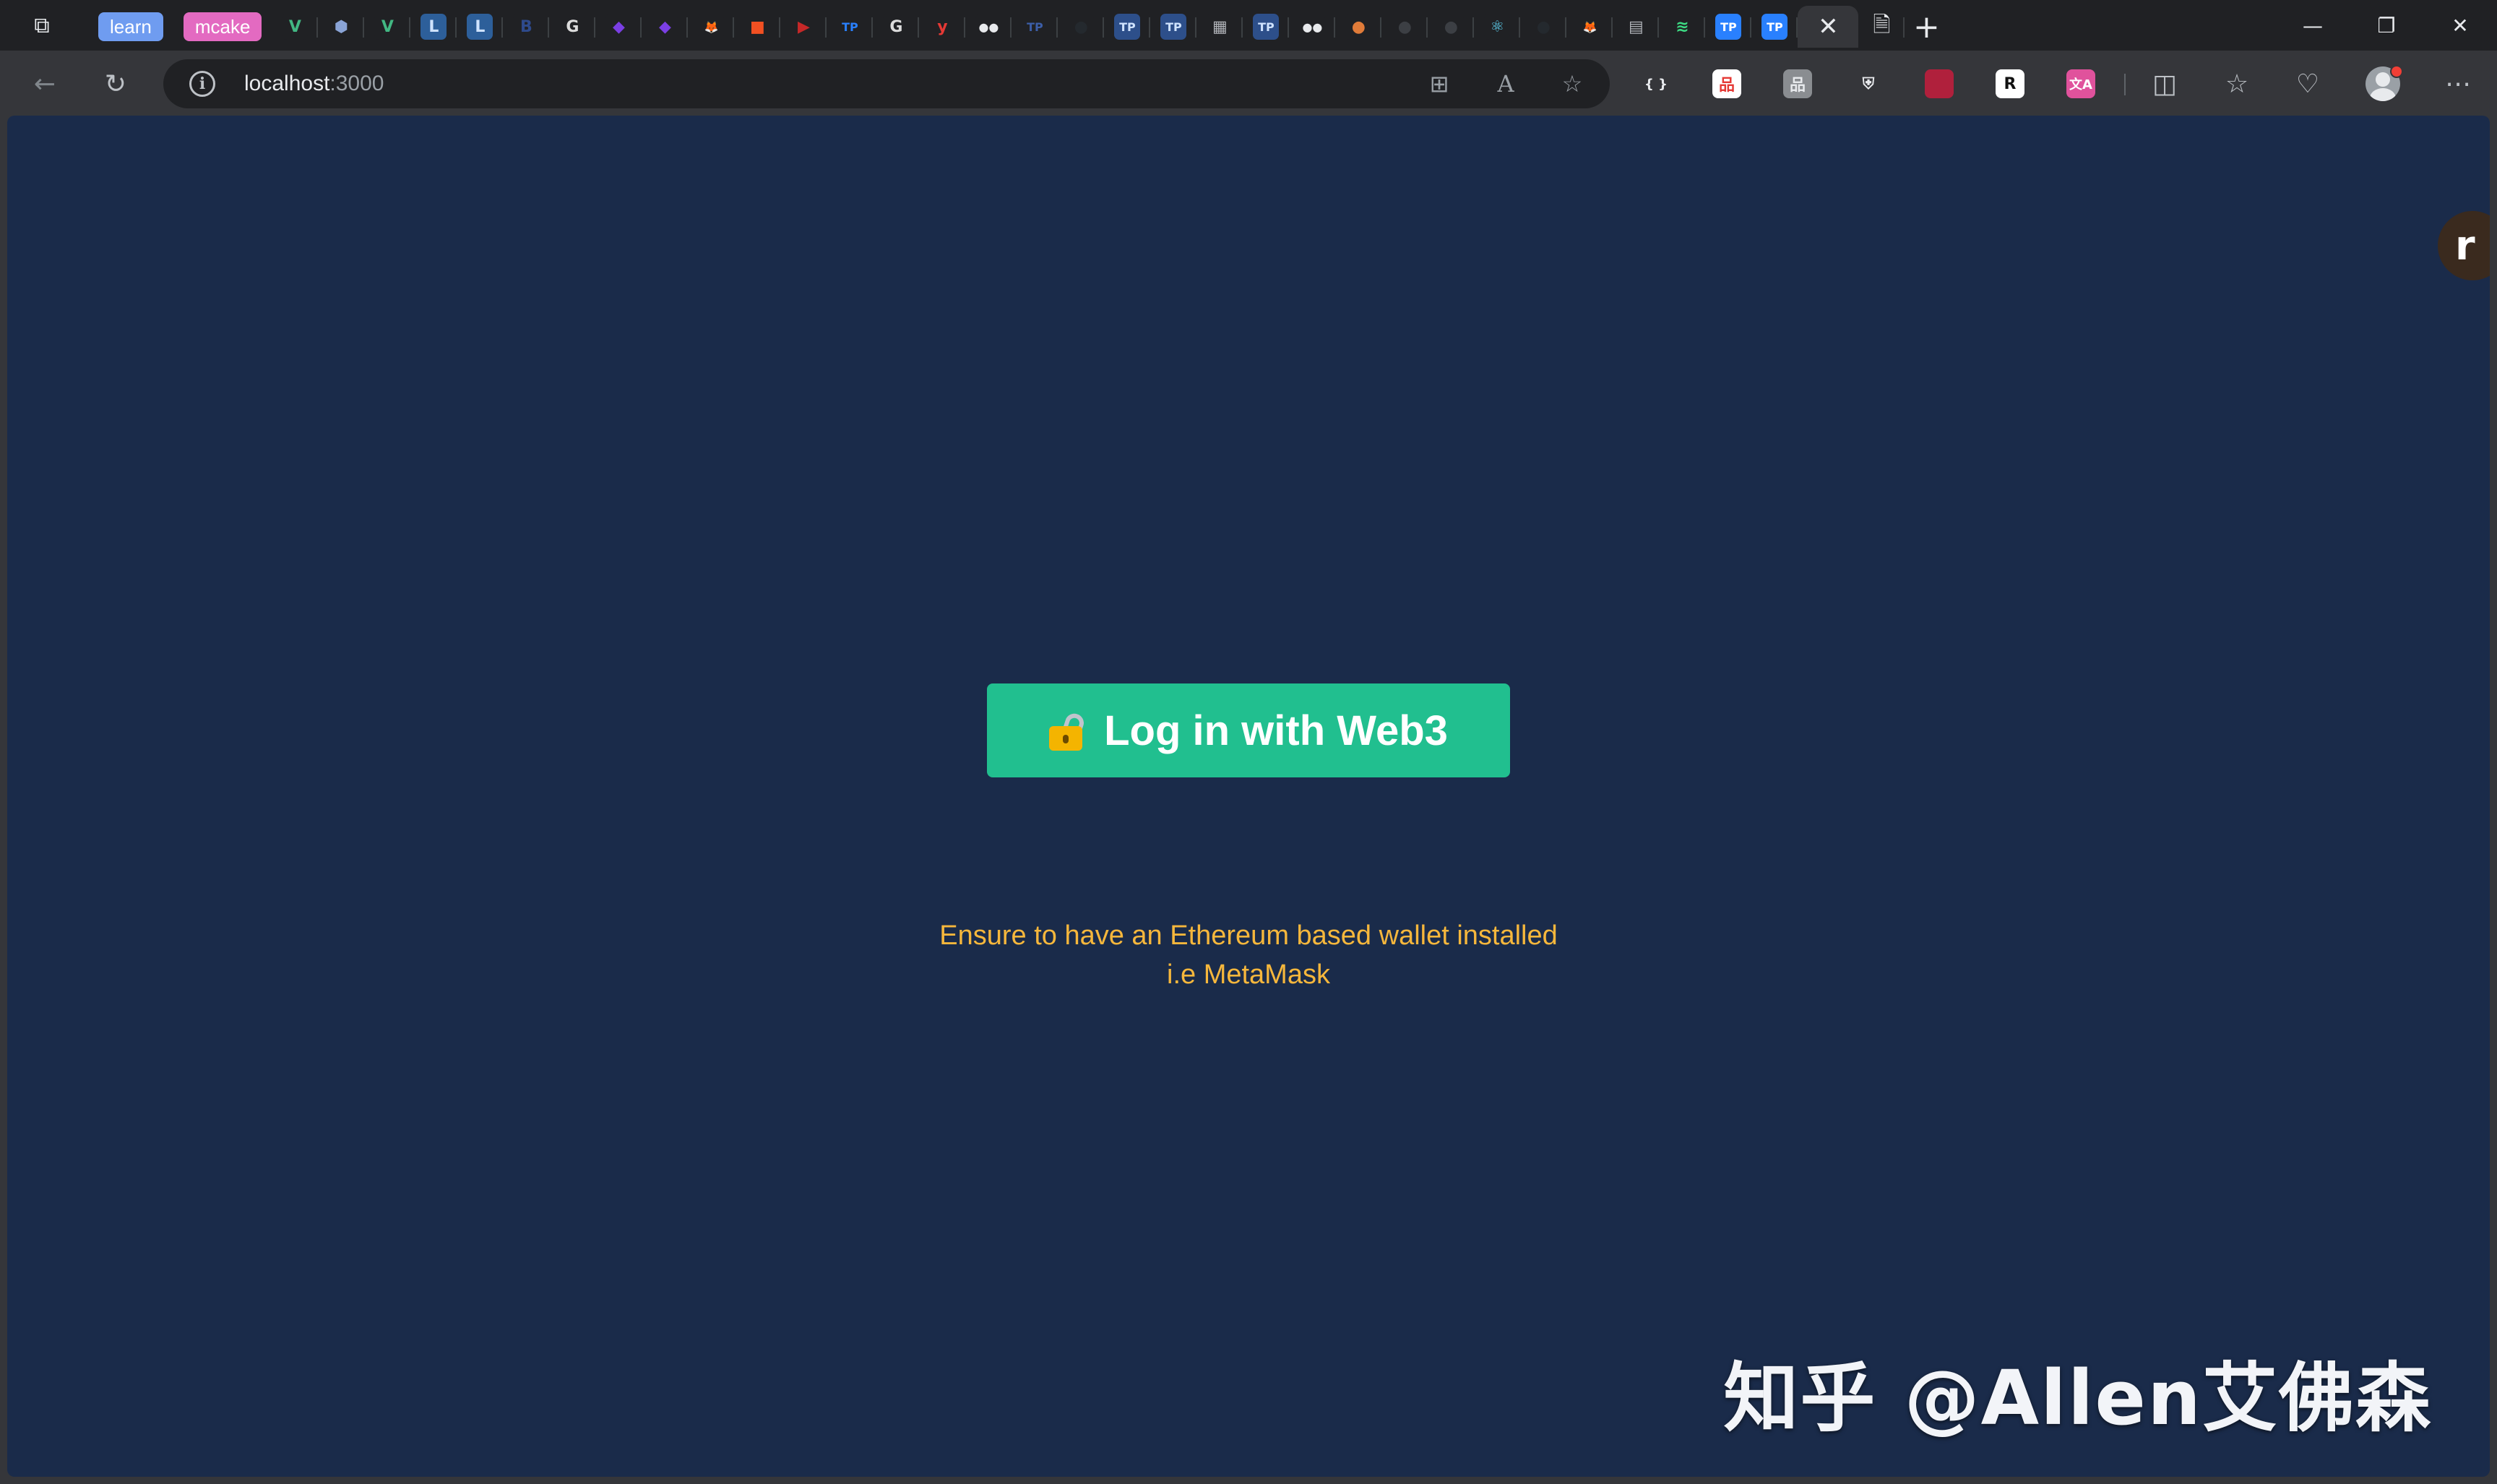 The width and height of the screenshot is (2497, 1484). Describe the element at coordinates (2237, 83) in the screenshot. I see `favorites-list-icon: ☆` at that location.